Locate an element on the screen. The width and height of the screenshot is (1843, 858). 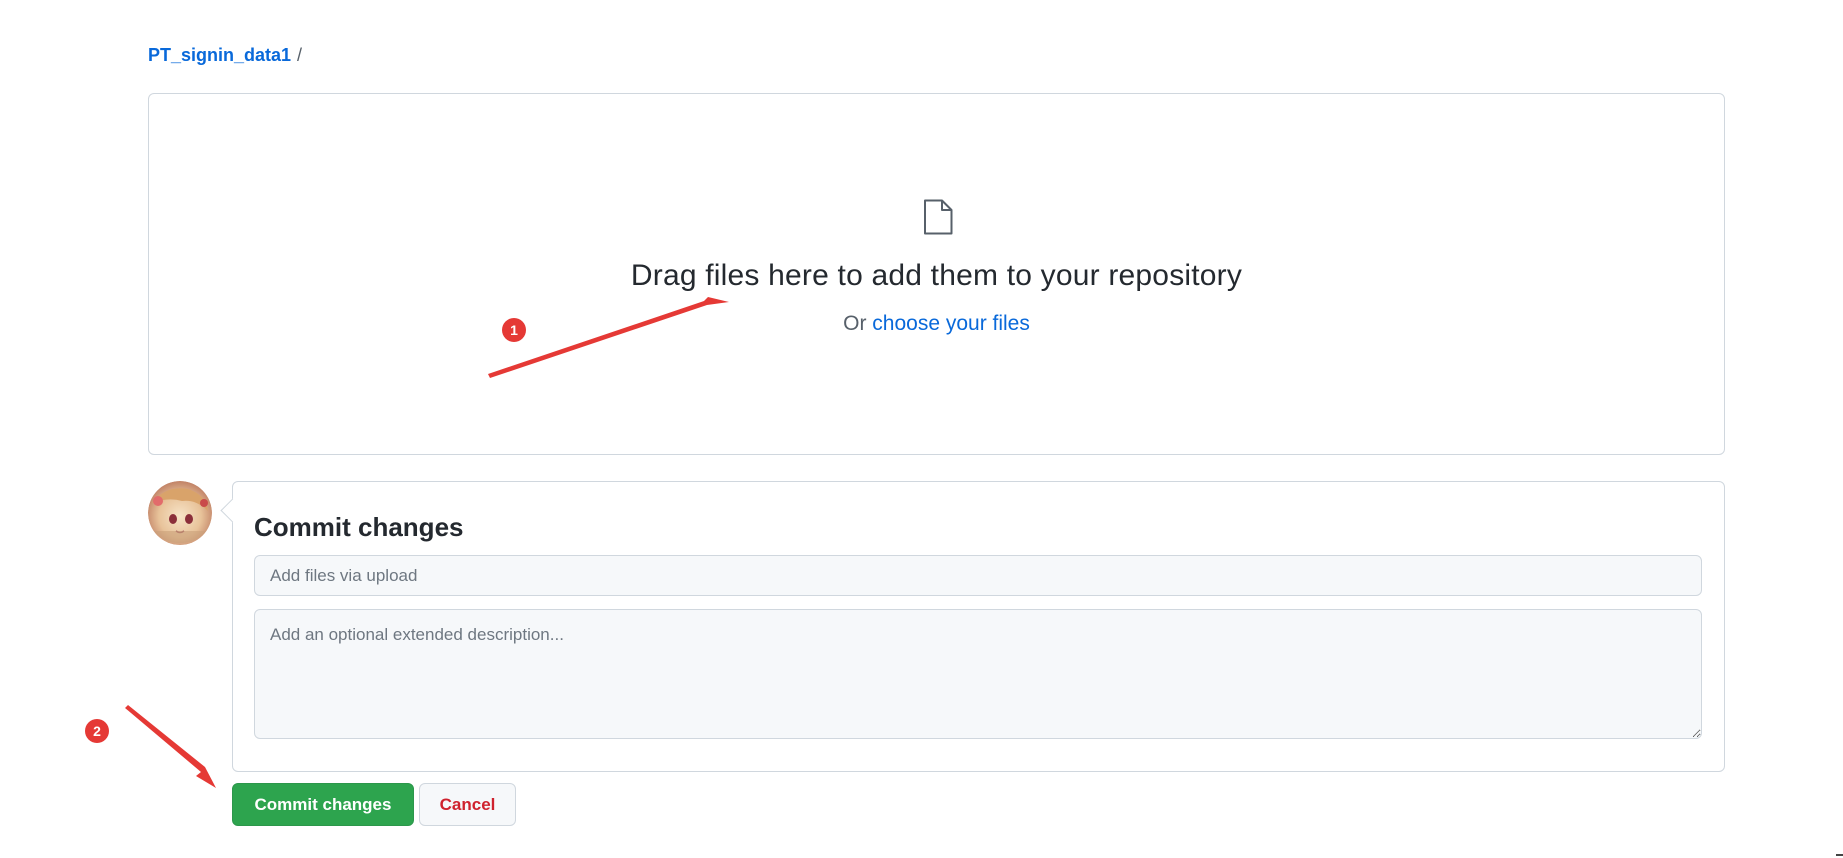
commit-changes-button: Commit changes is located at coordinates (323, 804).